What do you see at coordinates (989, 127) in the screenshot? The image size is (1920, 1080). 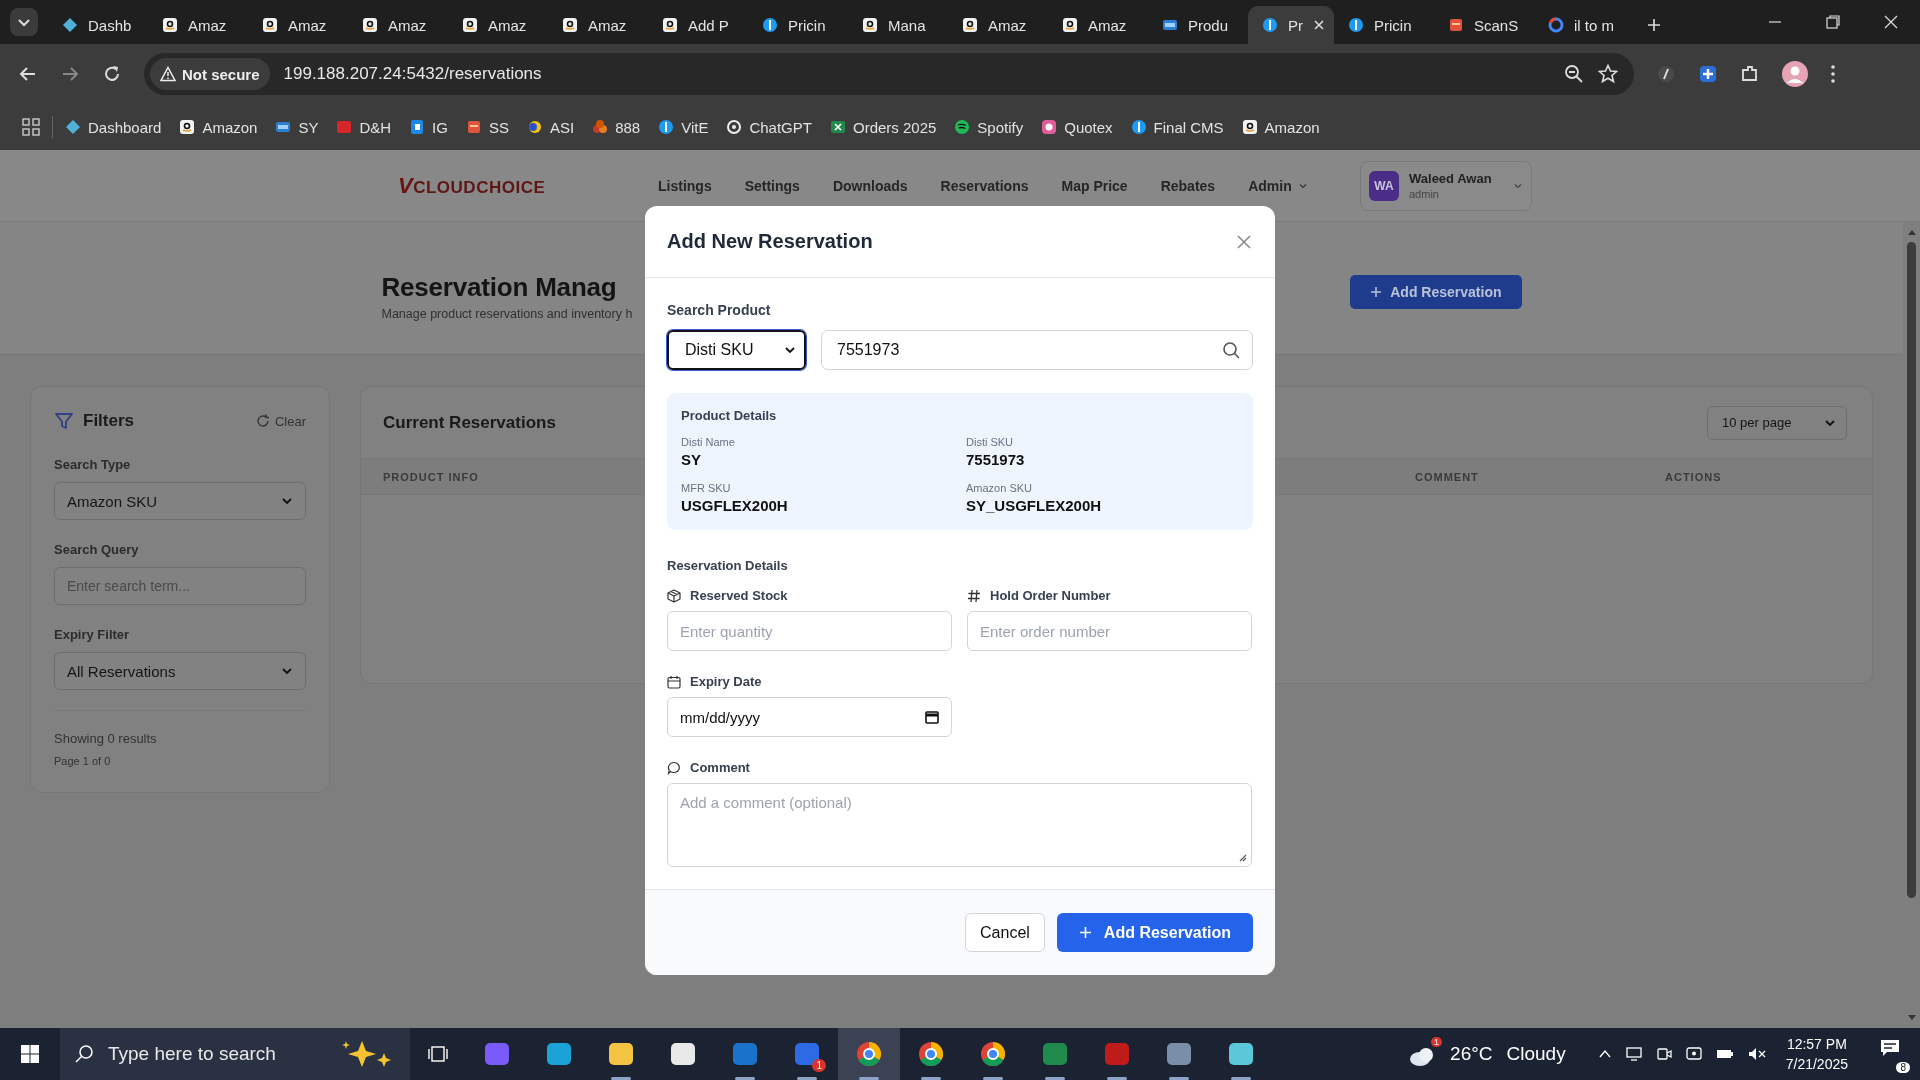 I see `bookmark: Spotify` at bounding box center [989, 127].